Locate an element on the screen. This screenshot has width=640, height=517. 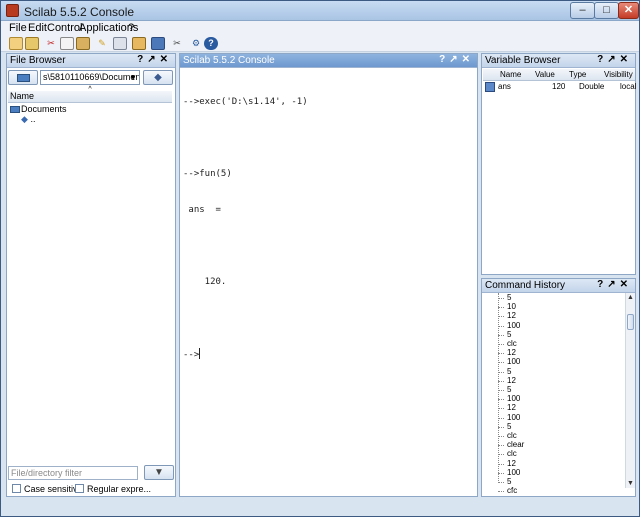
tree-item-documents: Documents is located at coordinates (38, 109).